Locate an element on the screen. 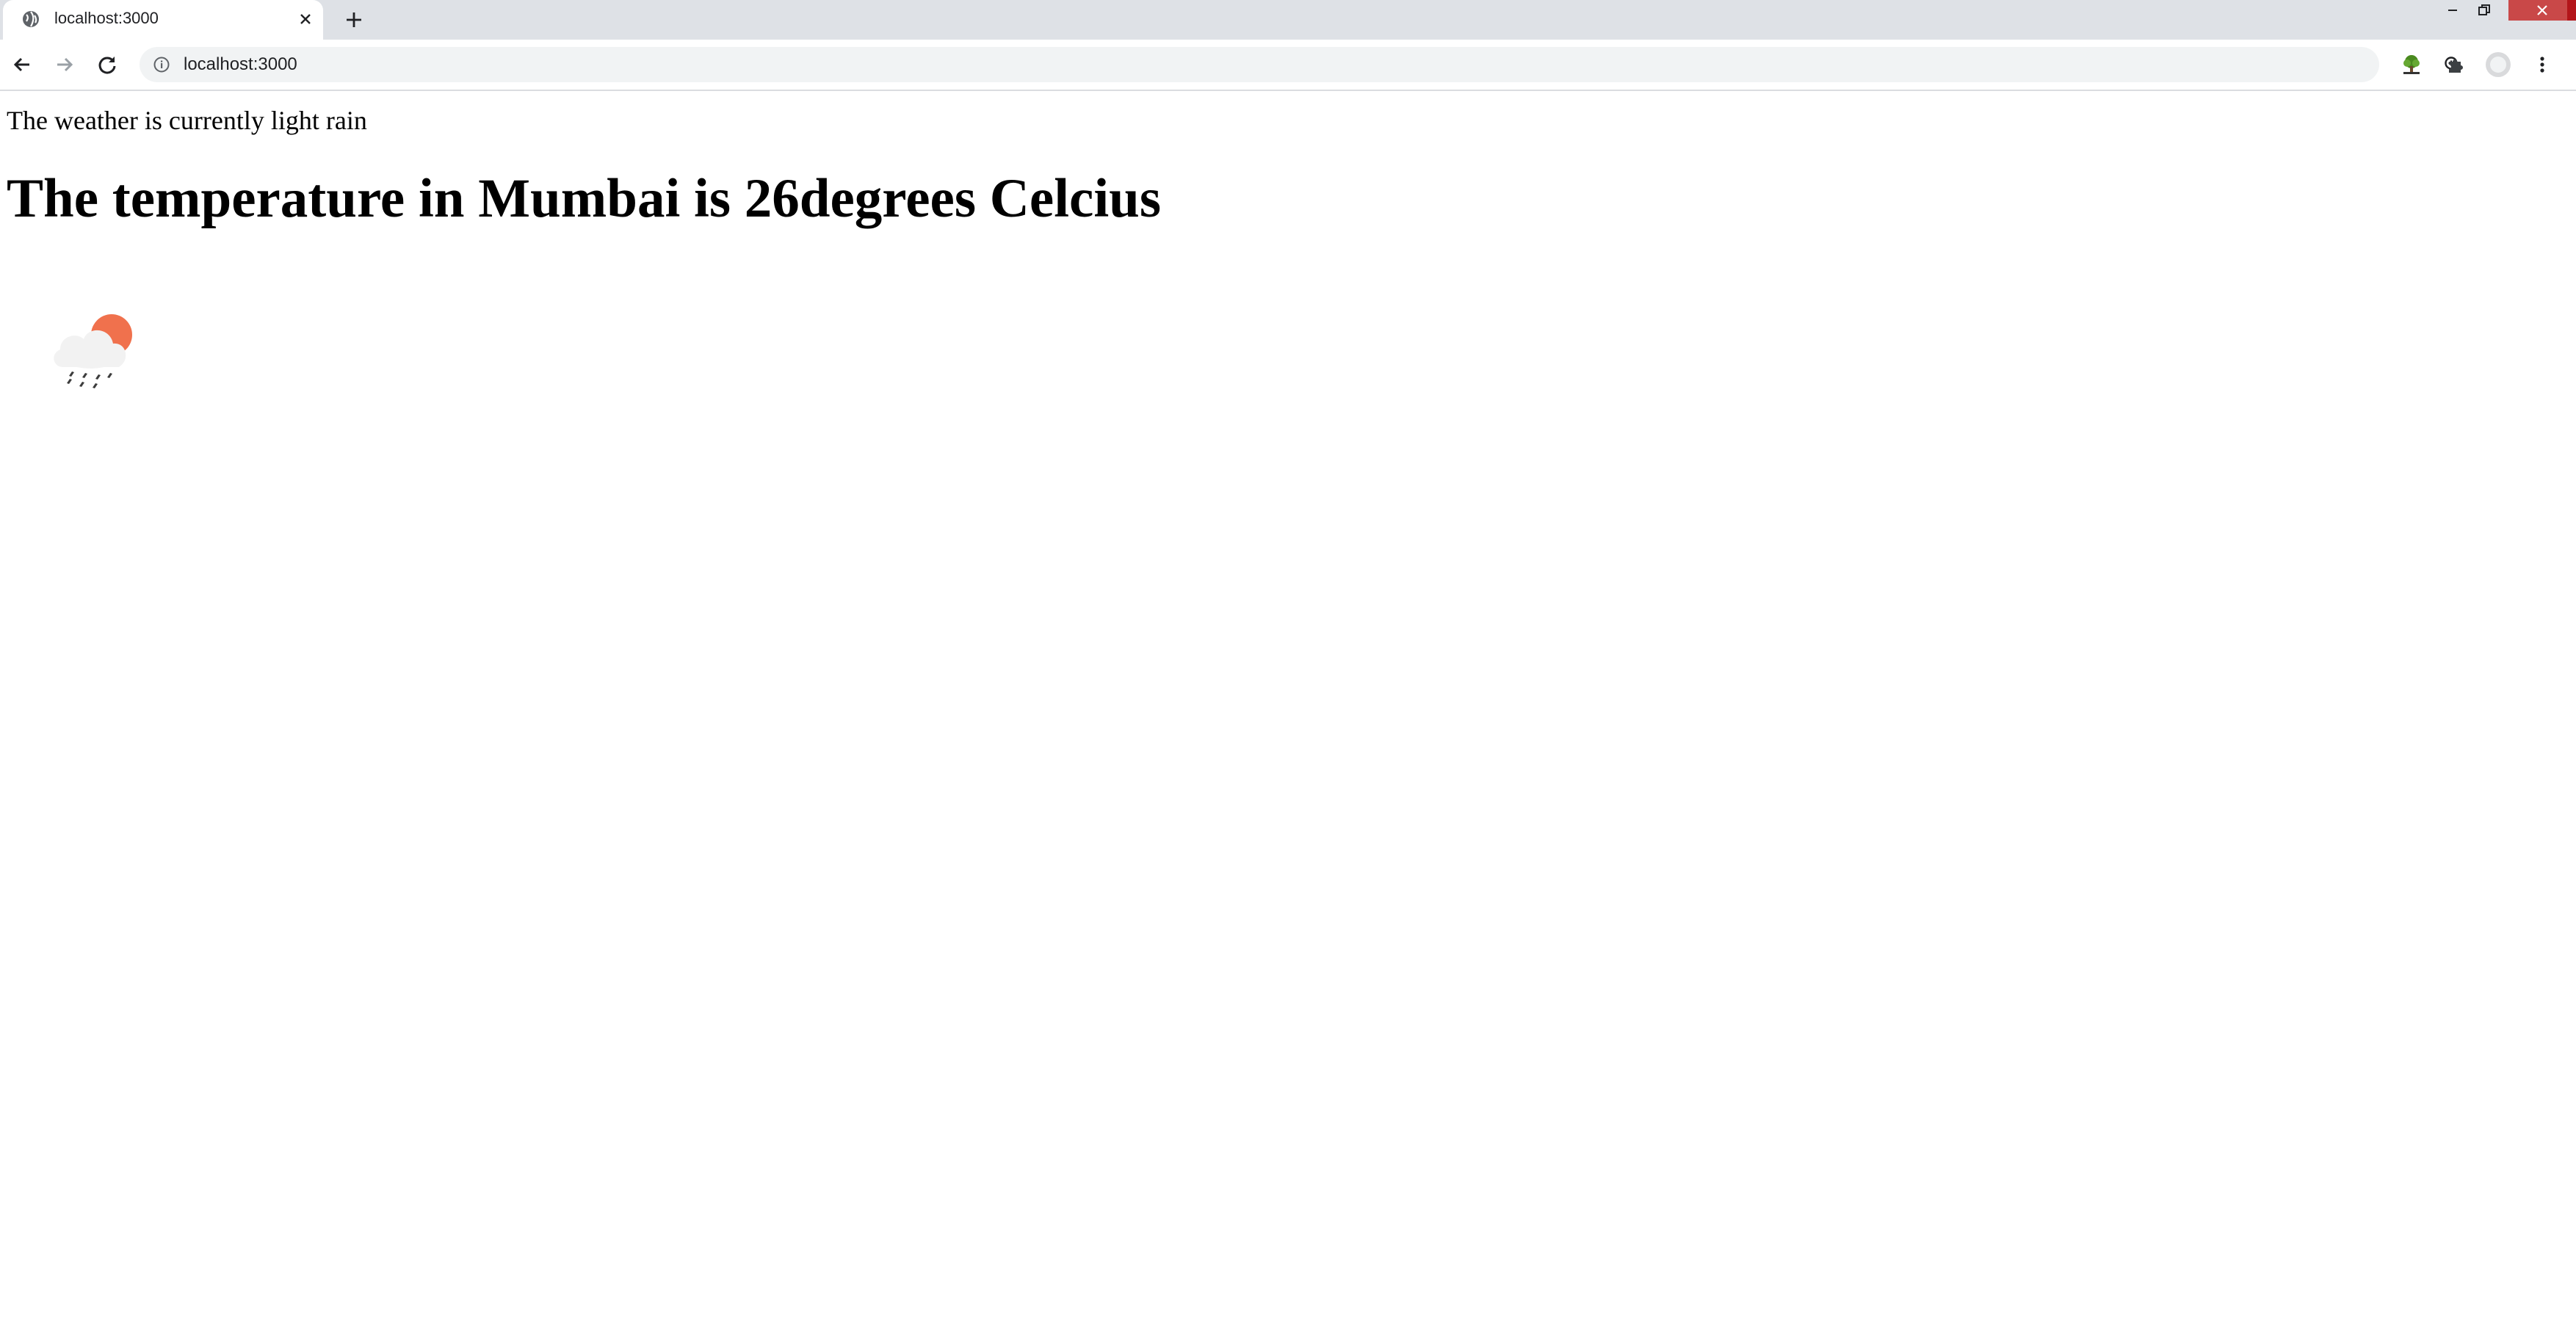  extension-tree-icon is located at coordinates (2411, 64).